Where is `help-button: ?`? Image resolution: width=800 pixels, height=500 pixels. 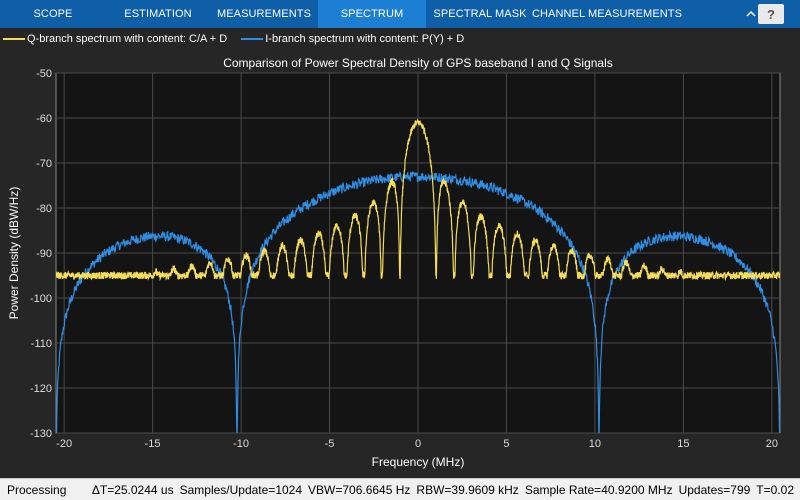
help-button: ? is located at coordinates (771, 14).